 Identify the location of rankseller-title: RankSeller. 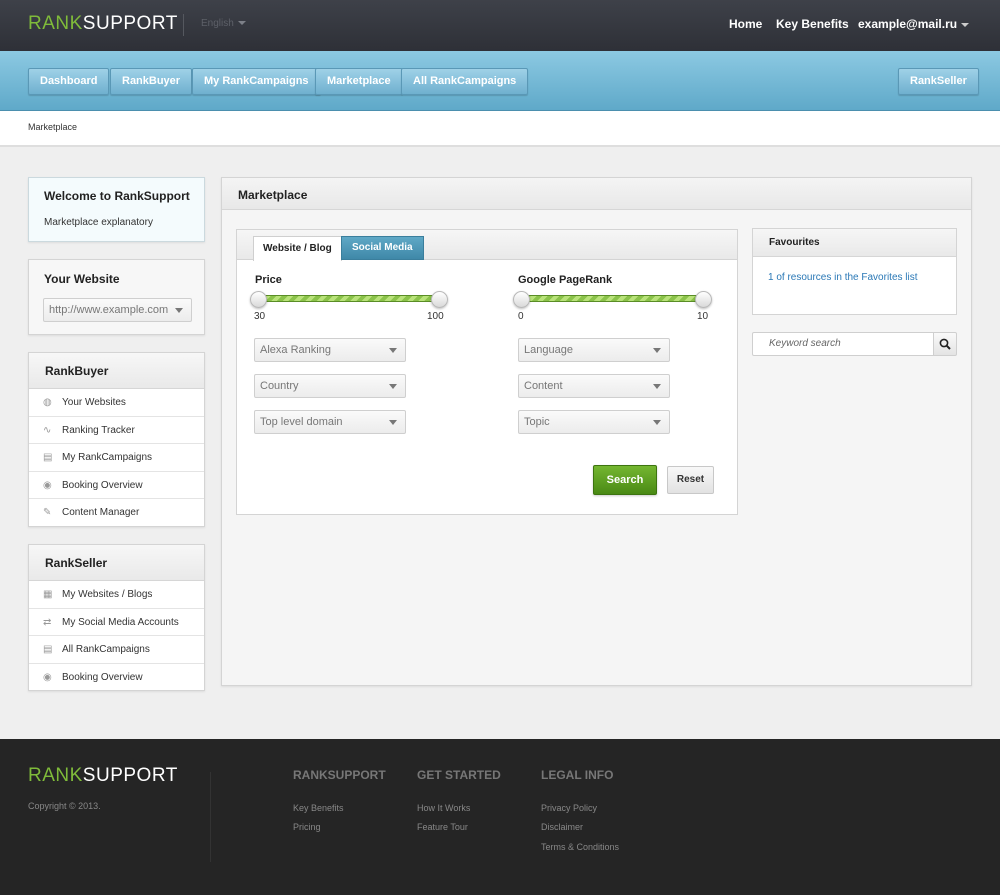
(116, 563).